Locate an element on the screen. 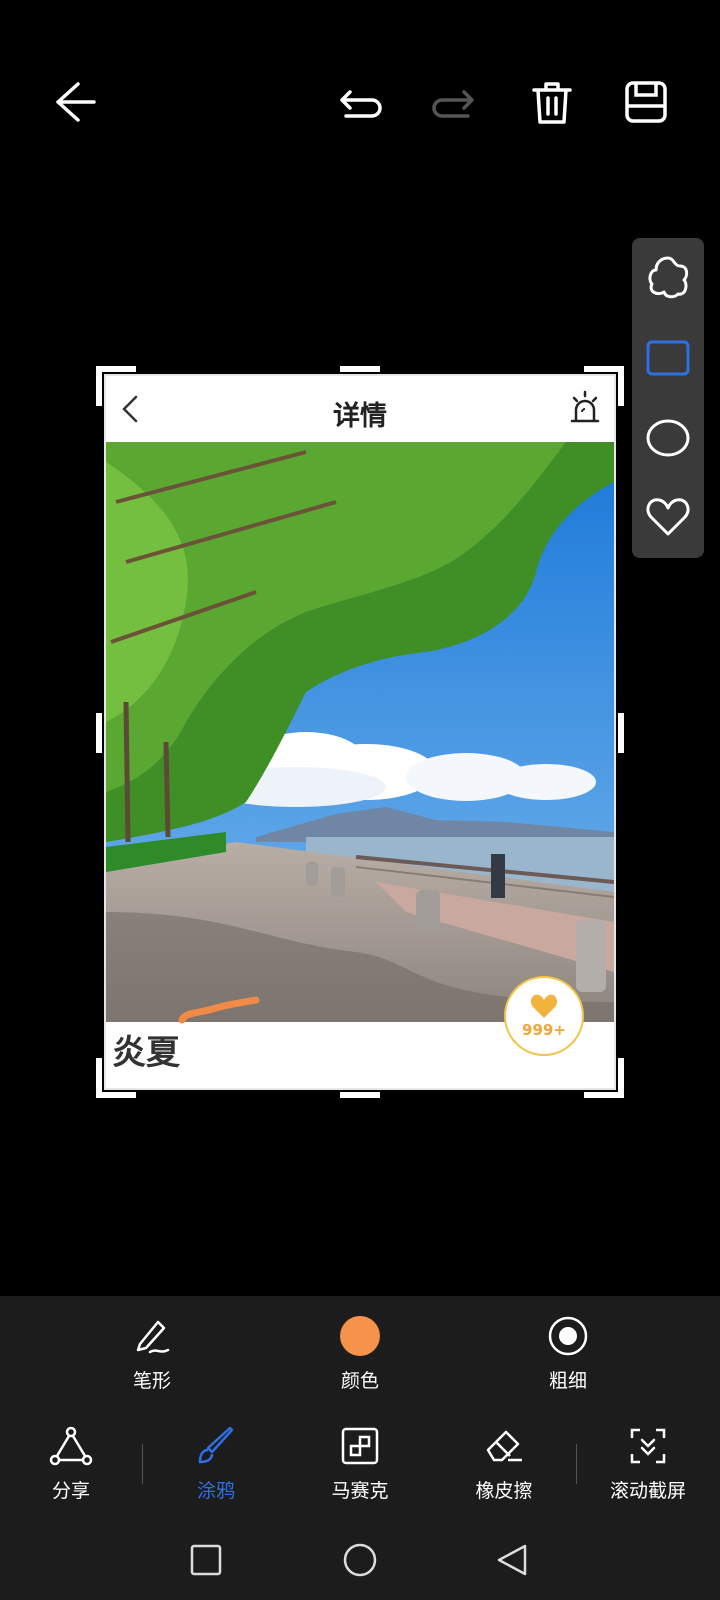 The height and width of the screenshot is (1600, 720). like-badge: 999+ is located at coordinates (544, 1016).